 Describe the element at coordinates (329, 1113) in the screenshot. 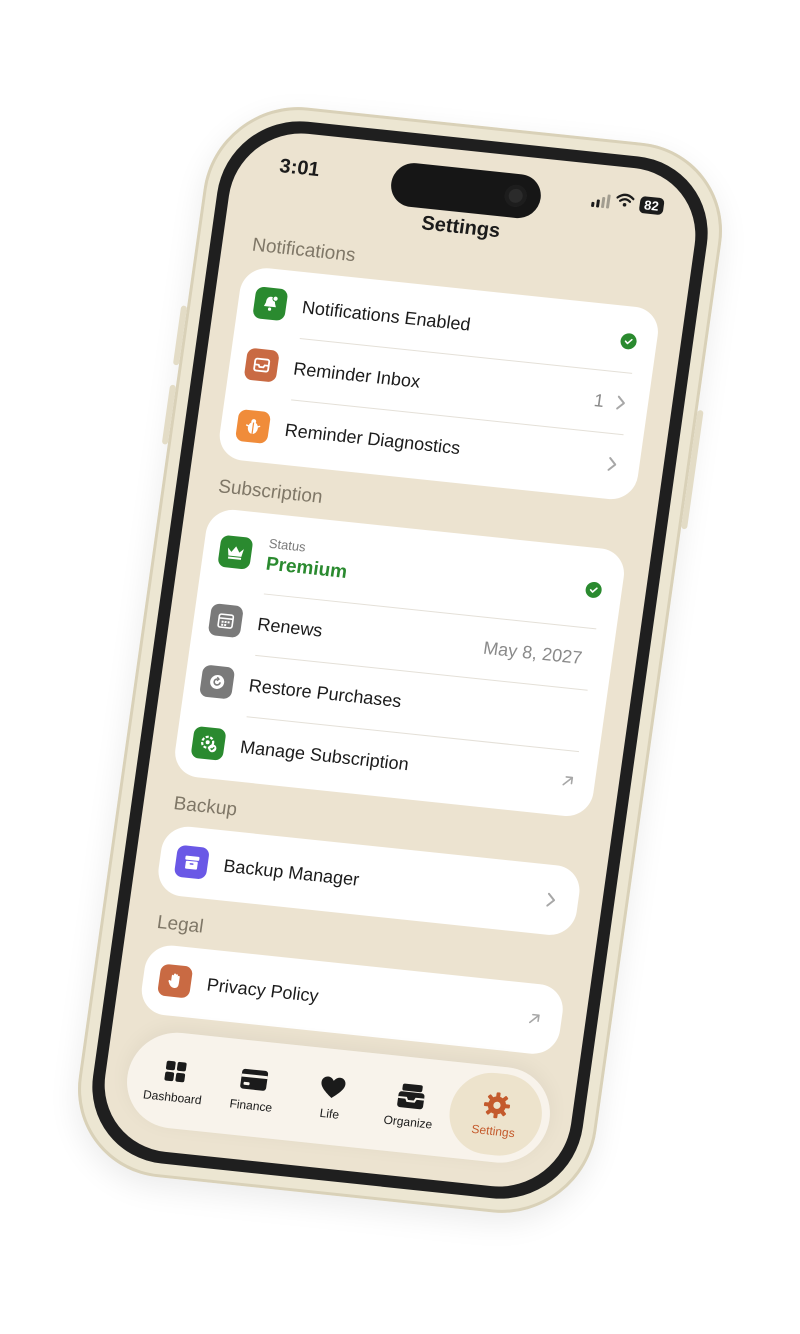

I see `tab-life-label: Life` at that location.